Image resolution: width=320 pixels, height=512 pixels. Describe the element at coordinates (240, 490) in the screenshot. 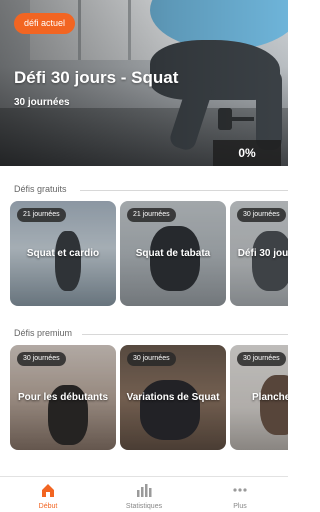

I see `more-dots-icon` at that location.